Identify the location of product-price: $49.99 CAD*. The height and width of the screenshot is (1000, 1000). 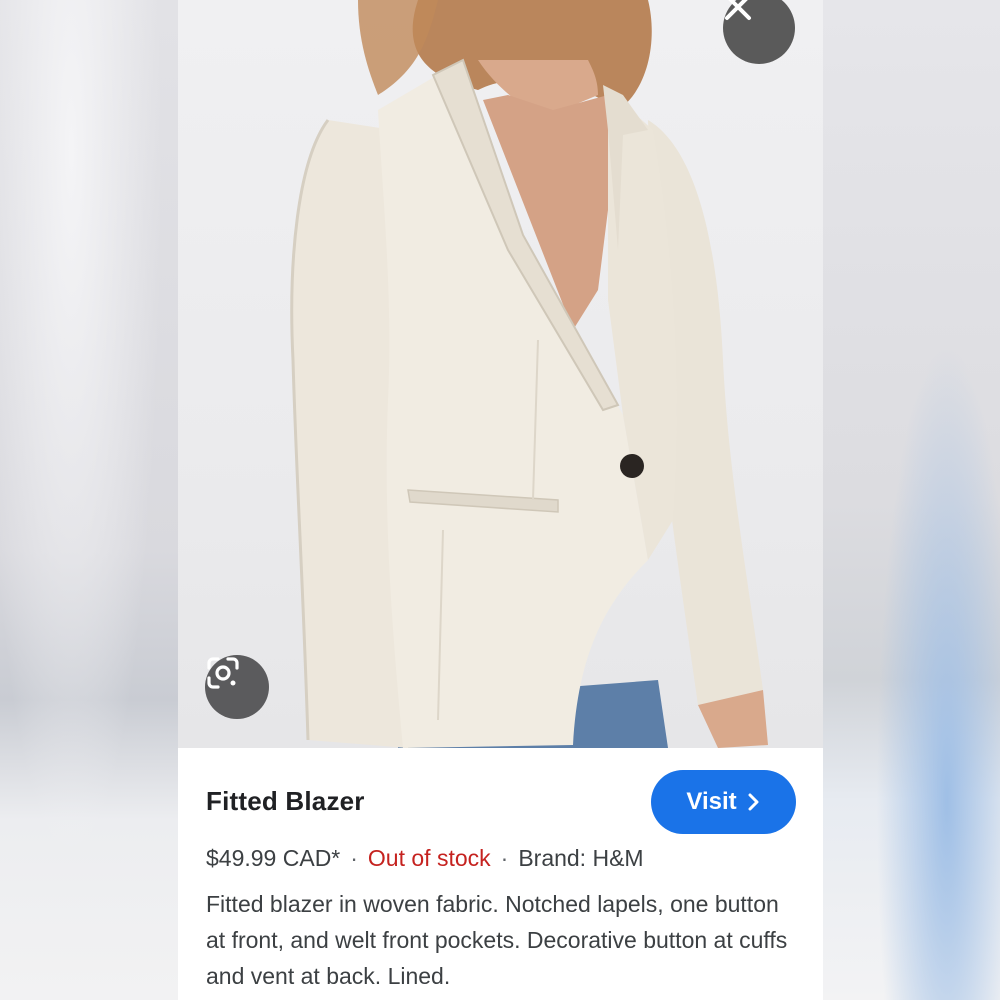
(273, 858).